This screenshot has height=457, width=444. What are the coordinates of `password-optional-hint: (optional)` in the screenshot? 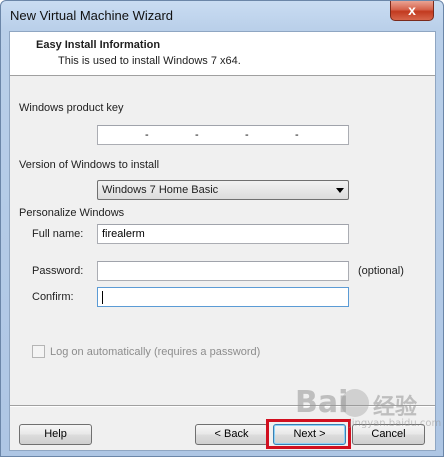 It's located at (381, 271).